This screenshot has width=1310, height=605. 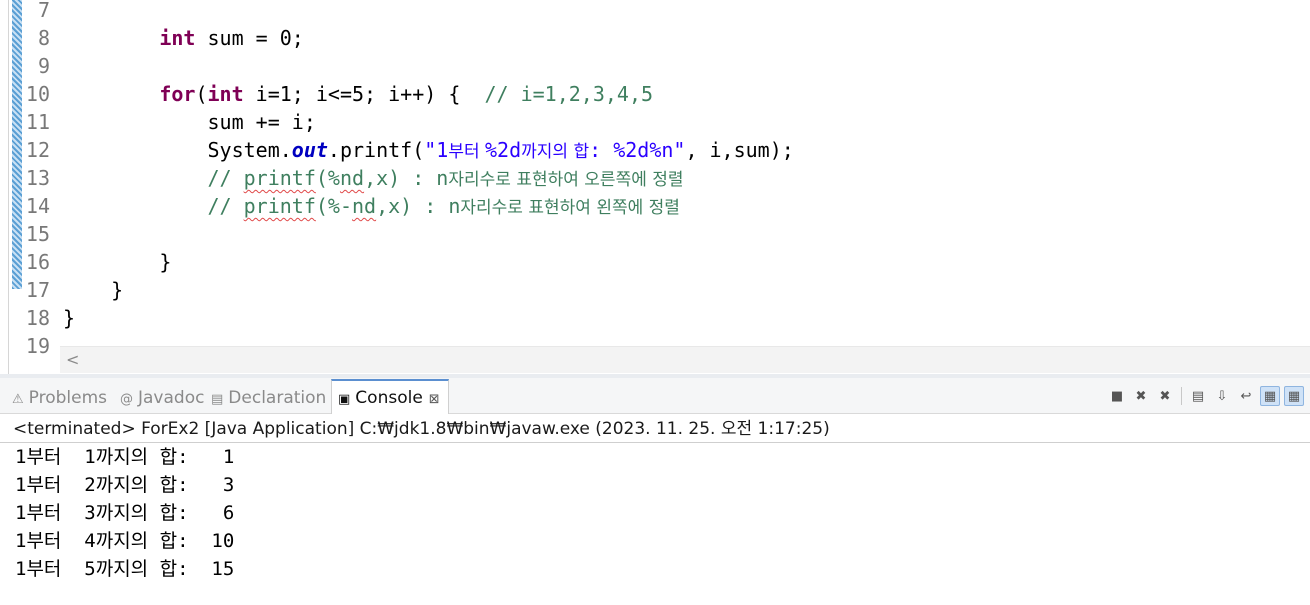 What do you see at coordinates (434, 399) in the screenshot?
I see `close-tab-icon: ⊠` at bounding box center [434, 399].